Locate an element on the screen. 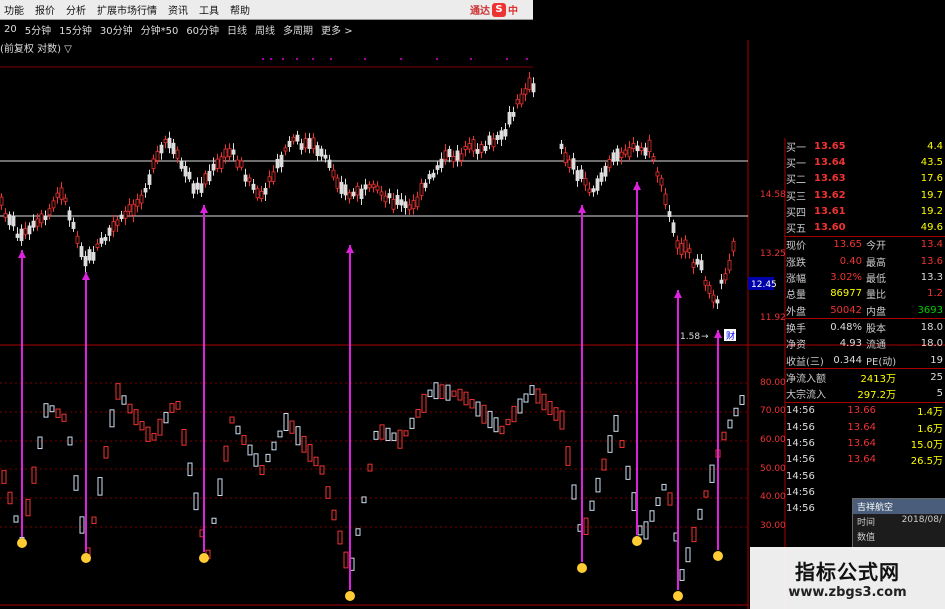 The image size is (945, 609). indicator-tick: 50.00 is located at coordinates (773, 469).